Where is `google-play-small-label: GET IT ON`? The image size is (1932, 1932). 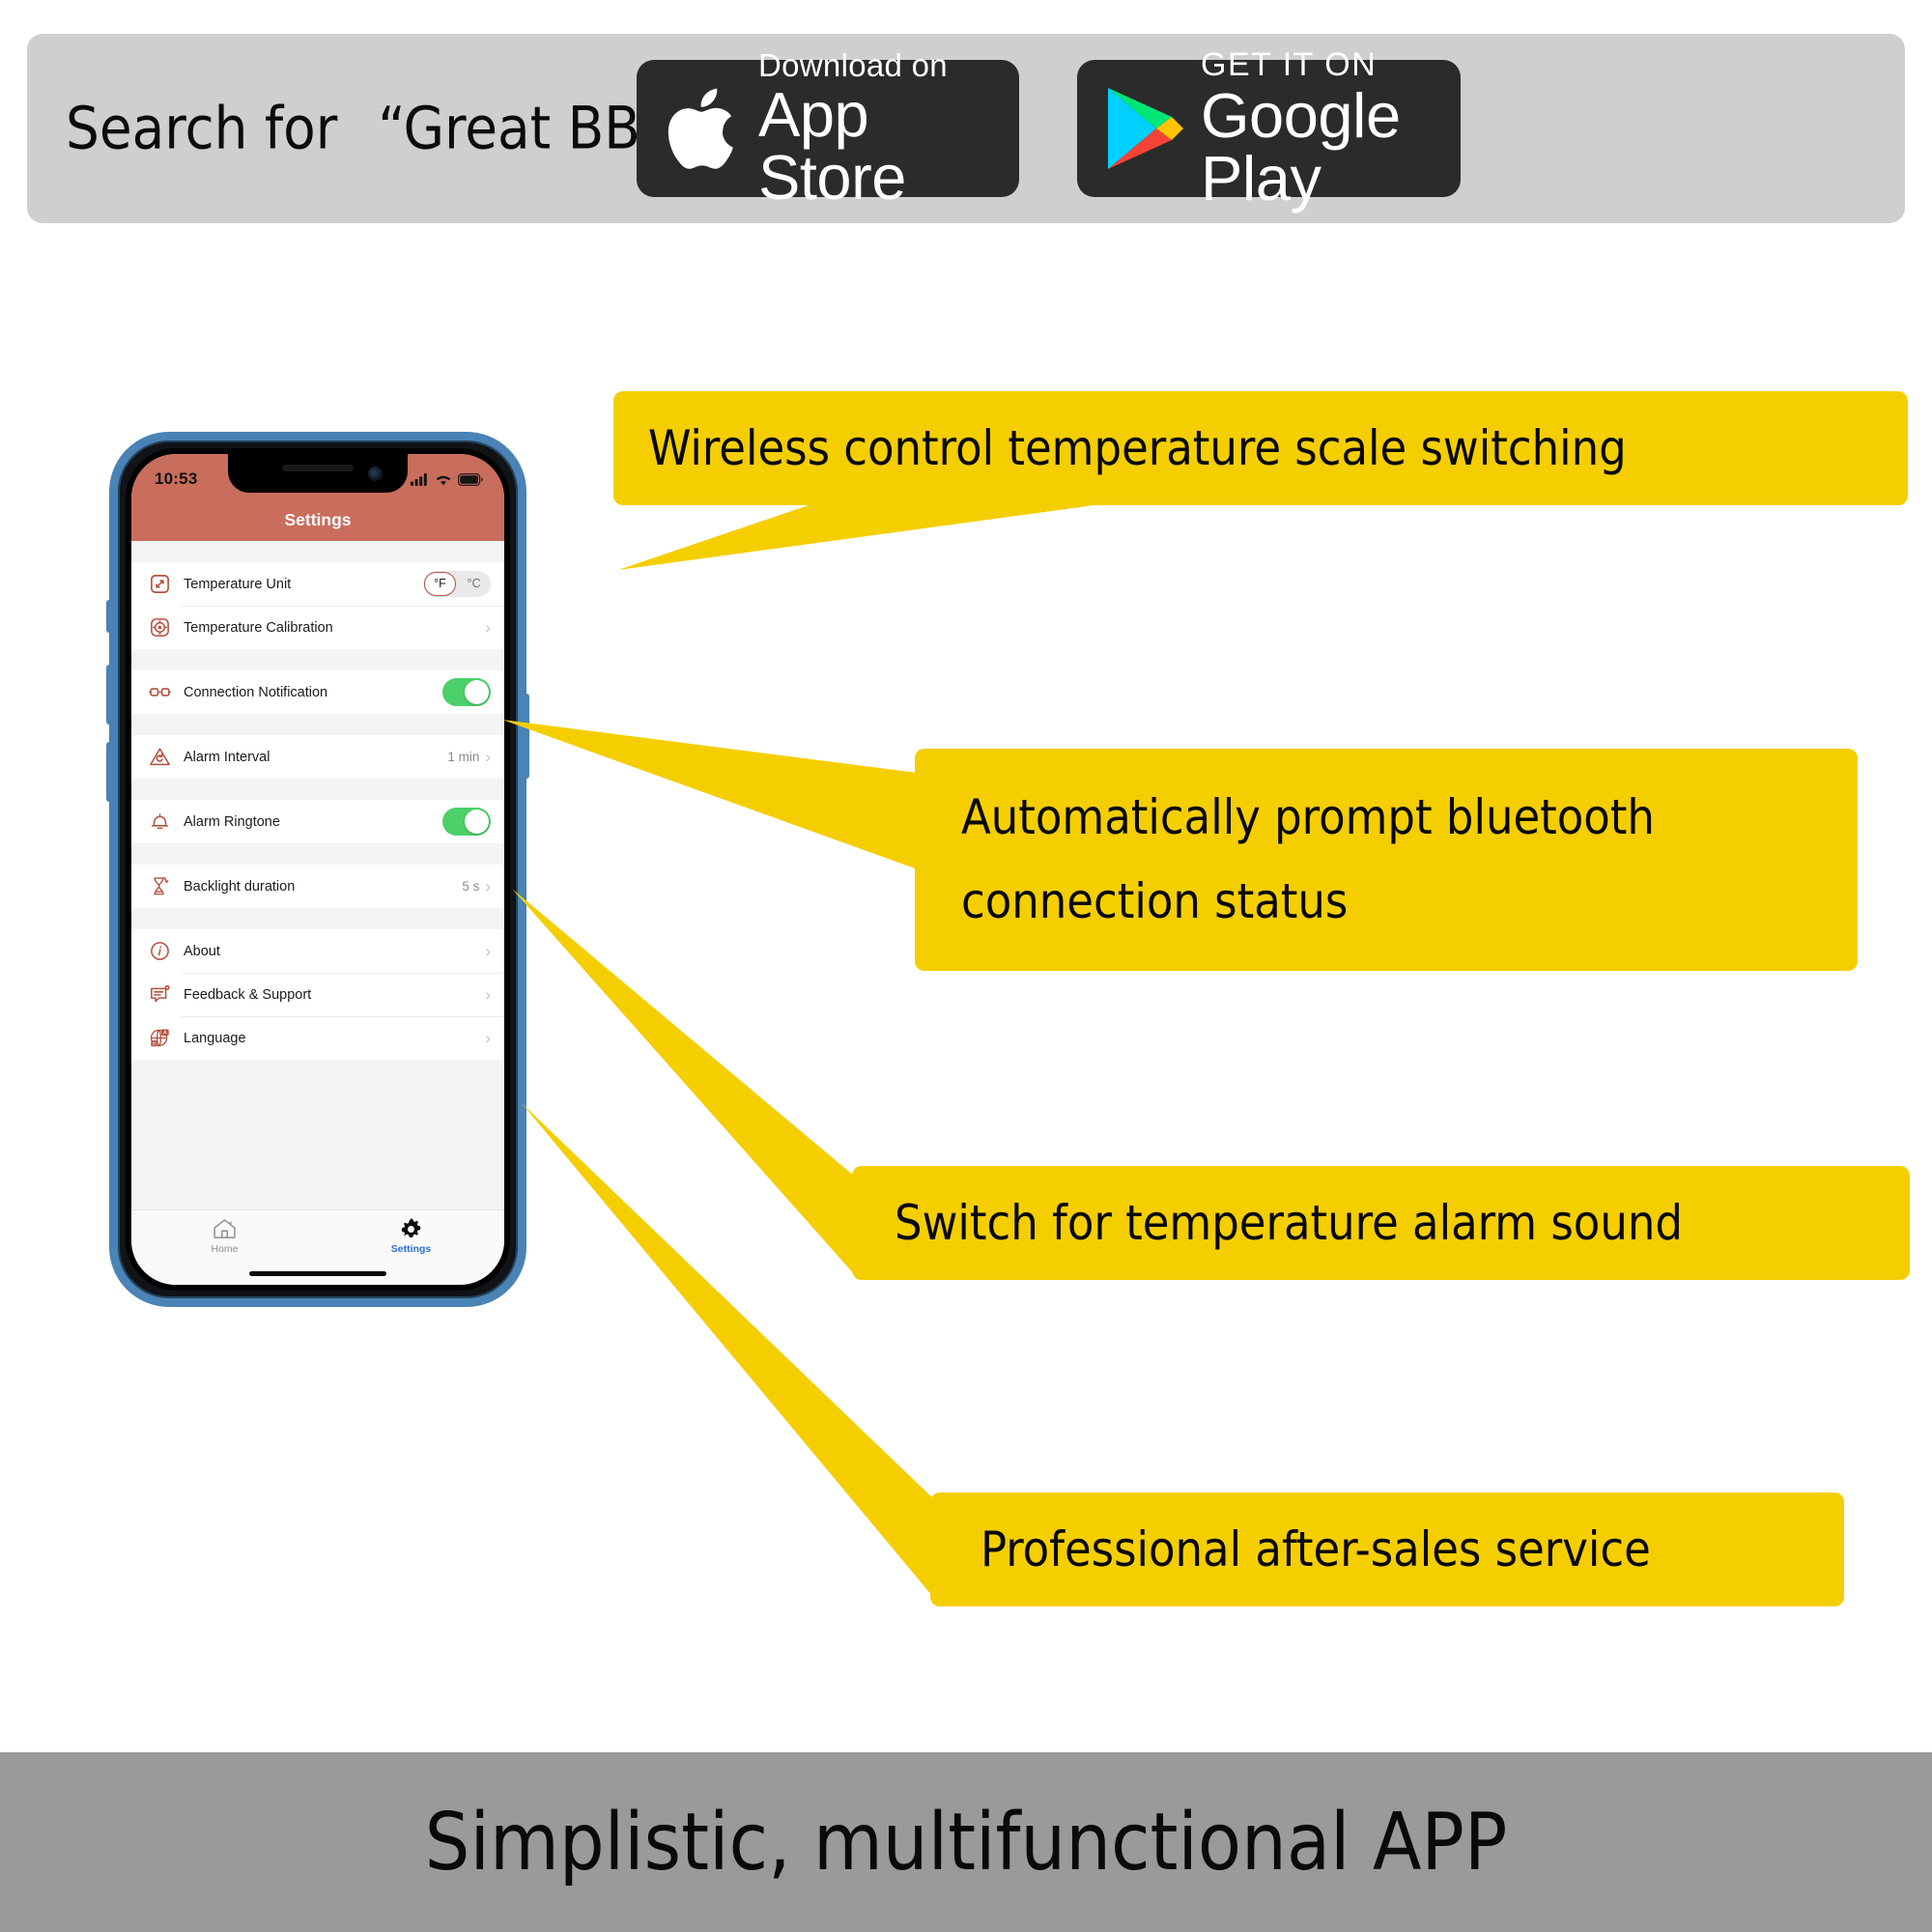 google-play-small-label: GET IT ON is located at coordinates (1289, 64).